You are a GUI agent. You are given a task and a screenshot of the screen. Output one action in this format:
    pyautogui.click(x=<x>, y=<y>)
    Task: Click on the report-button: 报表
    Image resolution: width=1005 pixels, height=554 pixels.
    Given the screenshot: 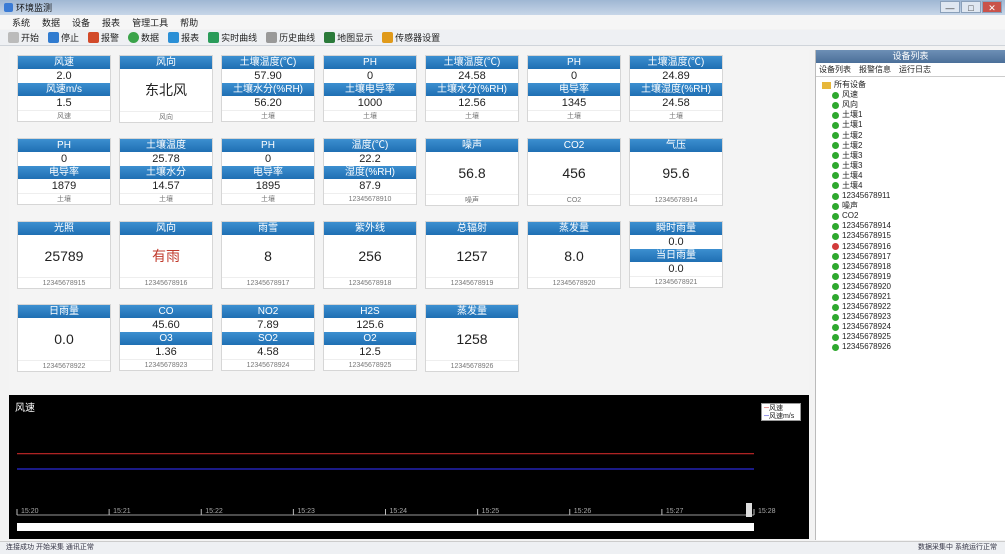 What is the action you would take?
    pyautogui.click(x=183, y=37)
    